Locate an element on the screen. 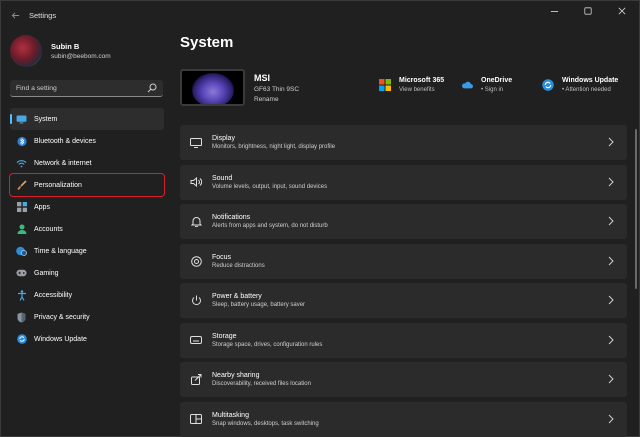 The image size is (640, 437). sidebar-item-label: Personalization is located at coordinates (58, 185).